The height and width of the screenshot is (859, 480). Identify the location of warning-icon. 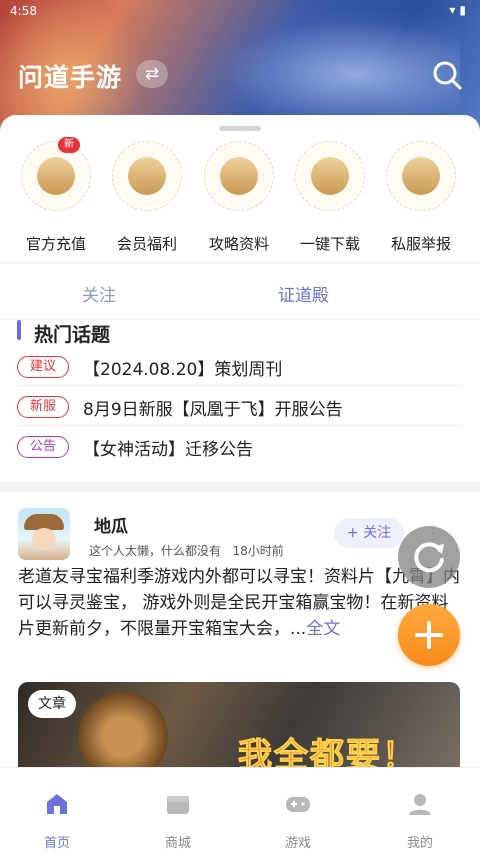
(421, 176).